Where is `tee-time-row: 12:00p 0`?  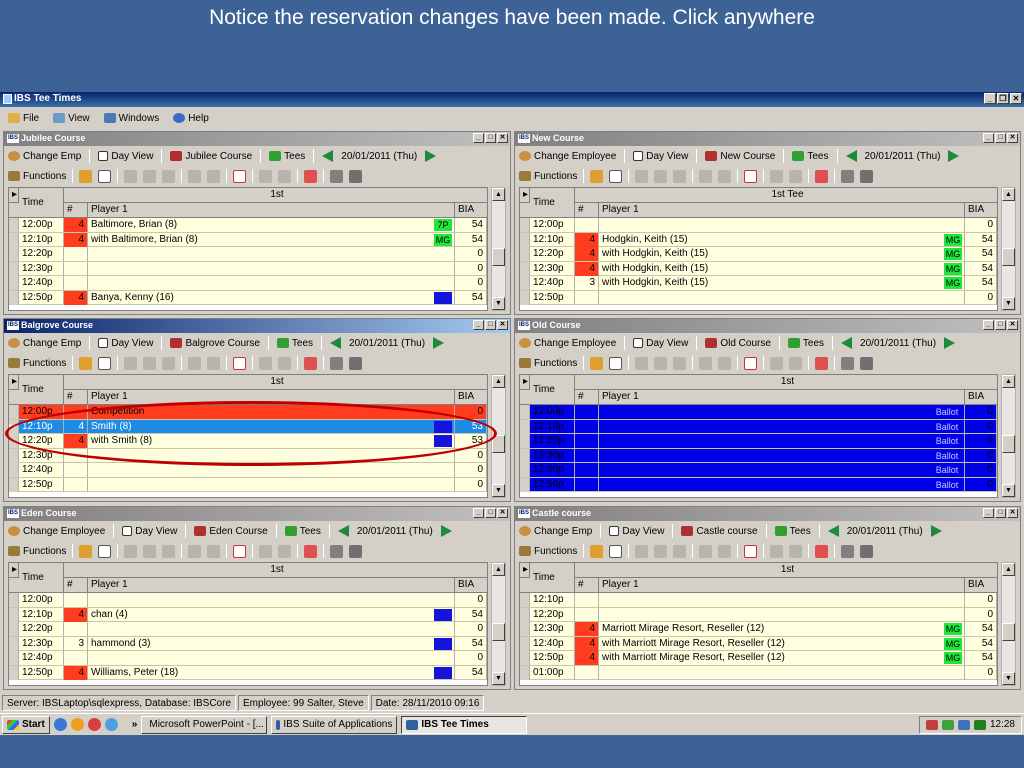 tee-time-row: 12:00p 0 is located at coordinates (248, 600).